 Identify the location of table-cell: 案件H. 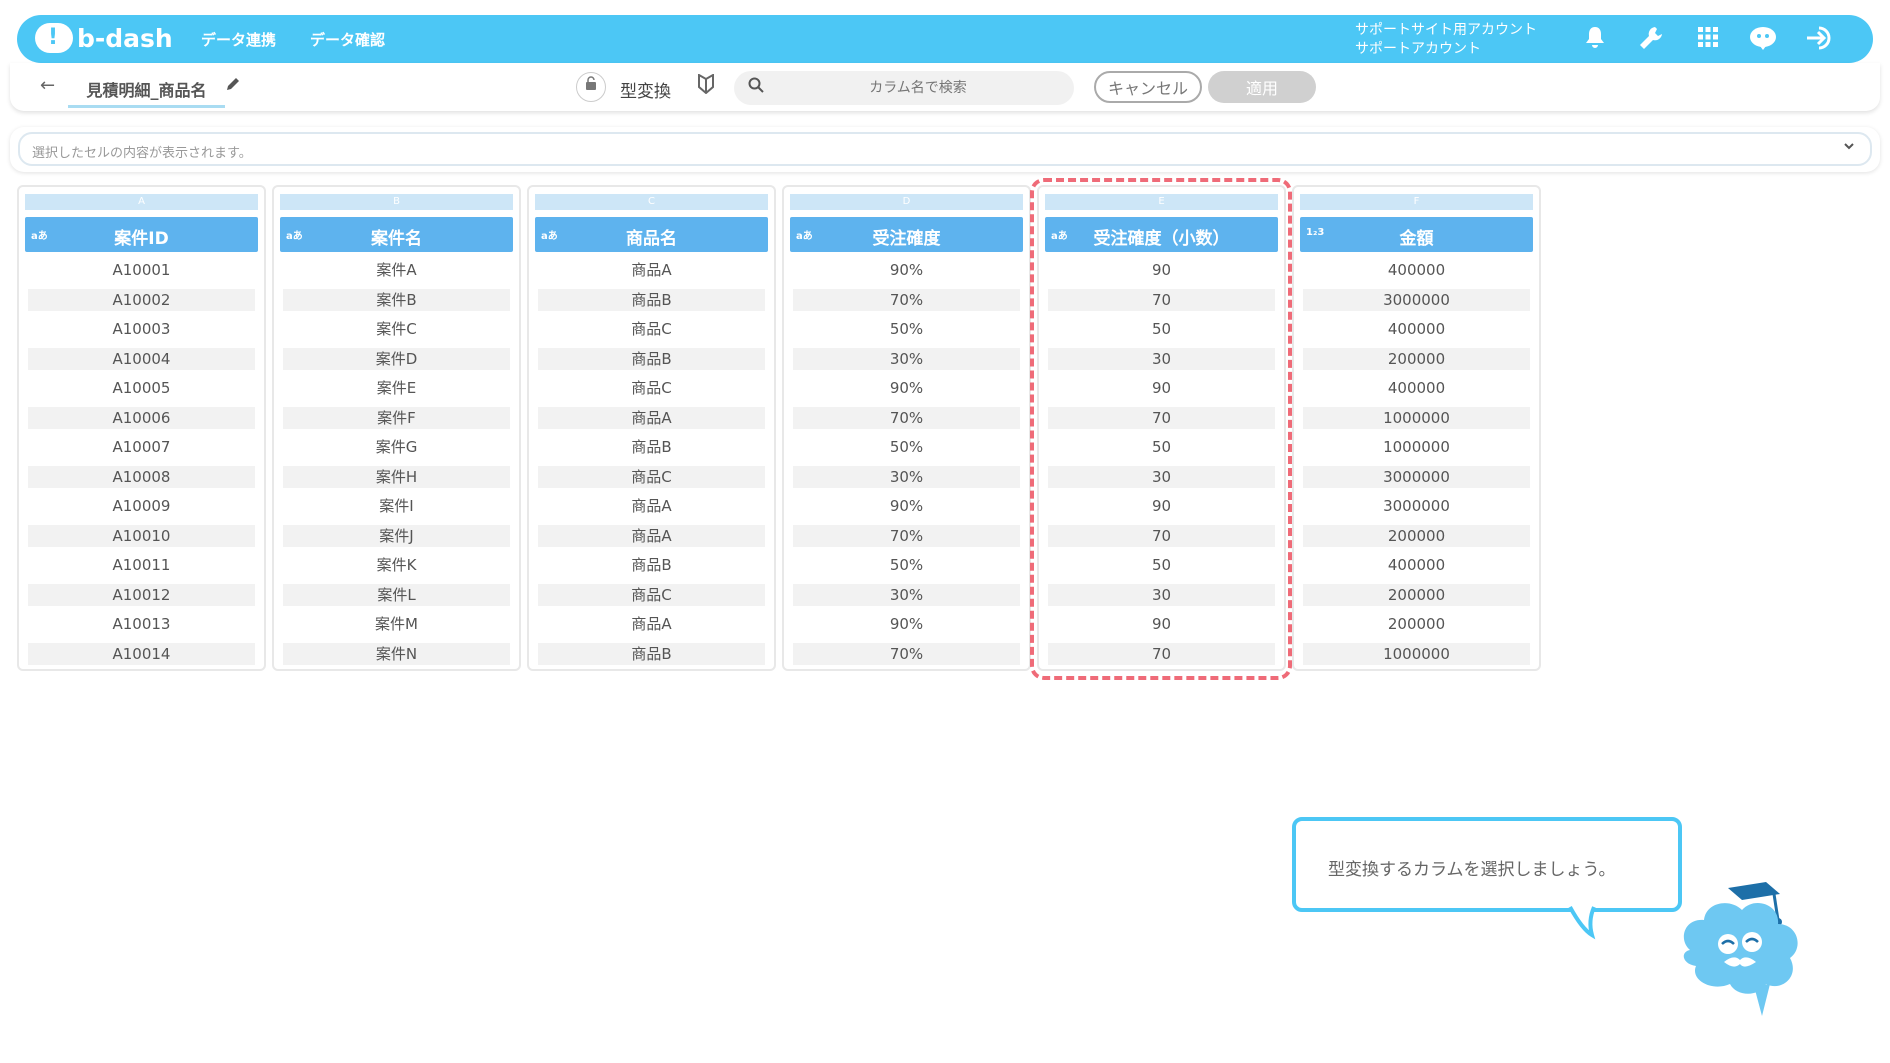
(396, 476).